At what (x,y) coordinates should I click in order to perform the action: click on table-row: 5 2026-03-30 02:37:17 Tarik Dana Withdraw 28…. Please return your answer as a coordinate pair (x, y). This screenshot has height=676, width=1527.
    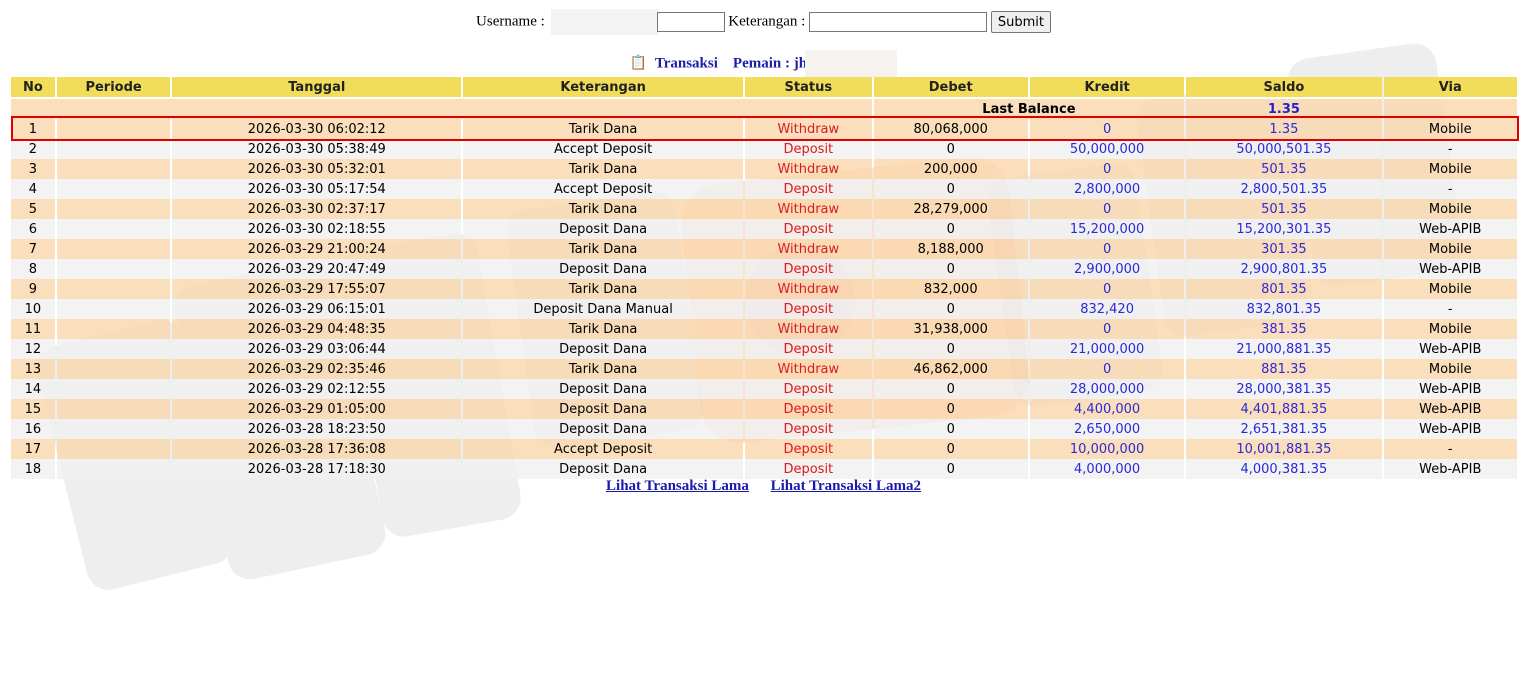
    Looking at the image, I should click on (764, 209).